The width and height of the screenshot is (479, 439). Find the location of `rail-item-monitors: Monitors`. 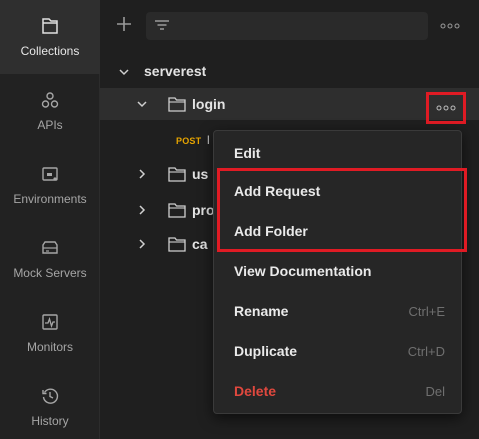

rail-item-monitors: Monitors is located at coordinates (50, 333).